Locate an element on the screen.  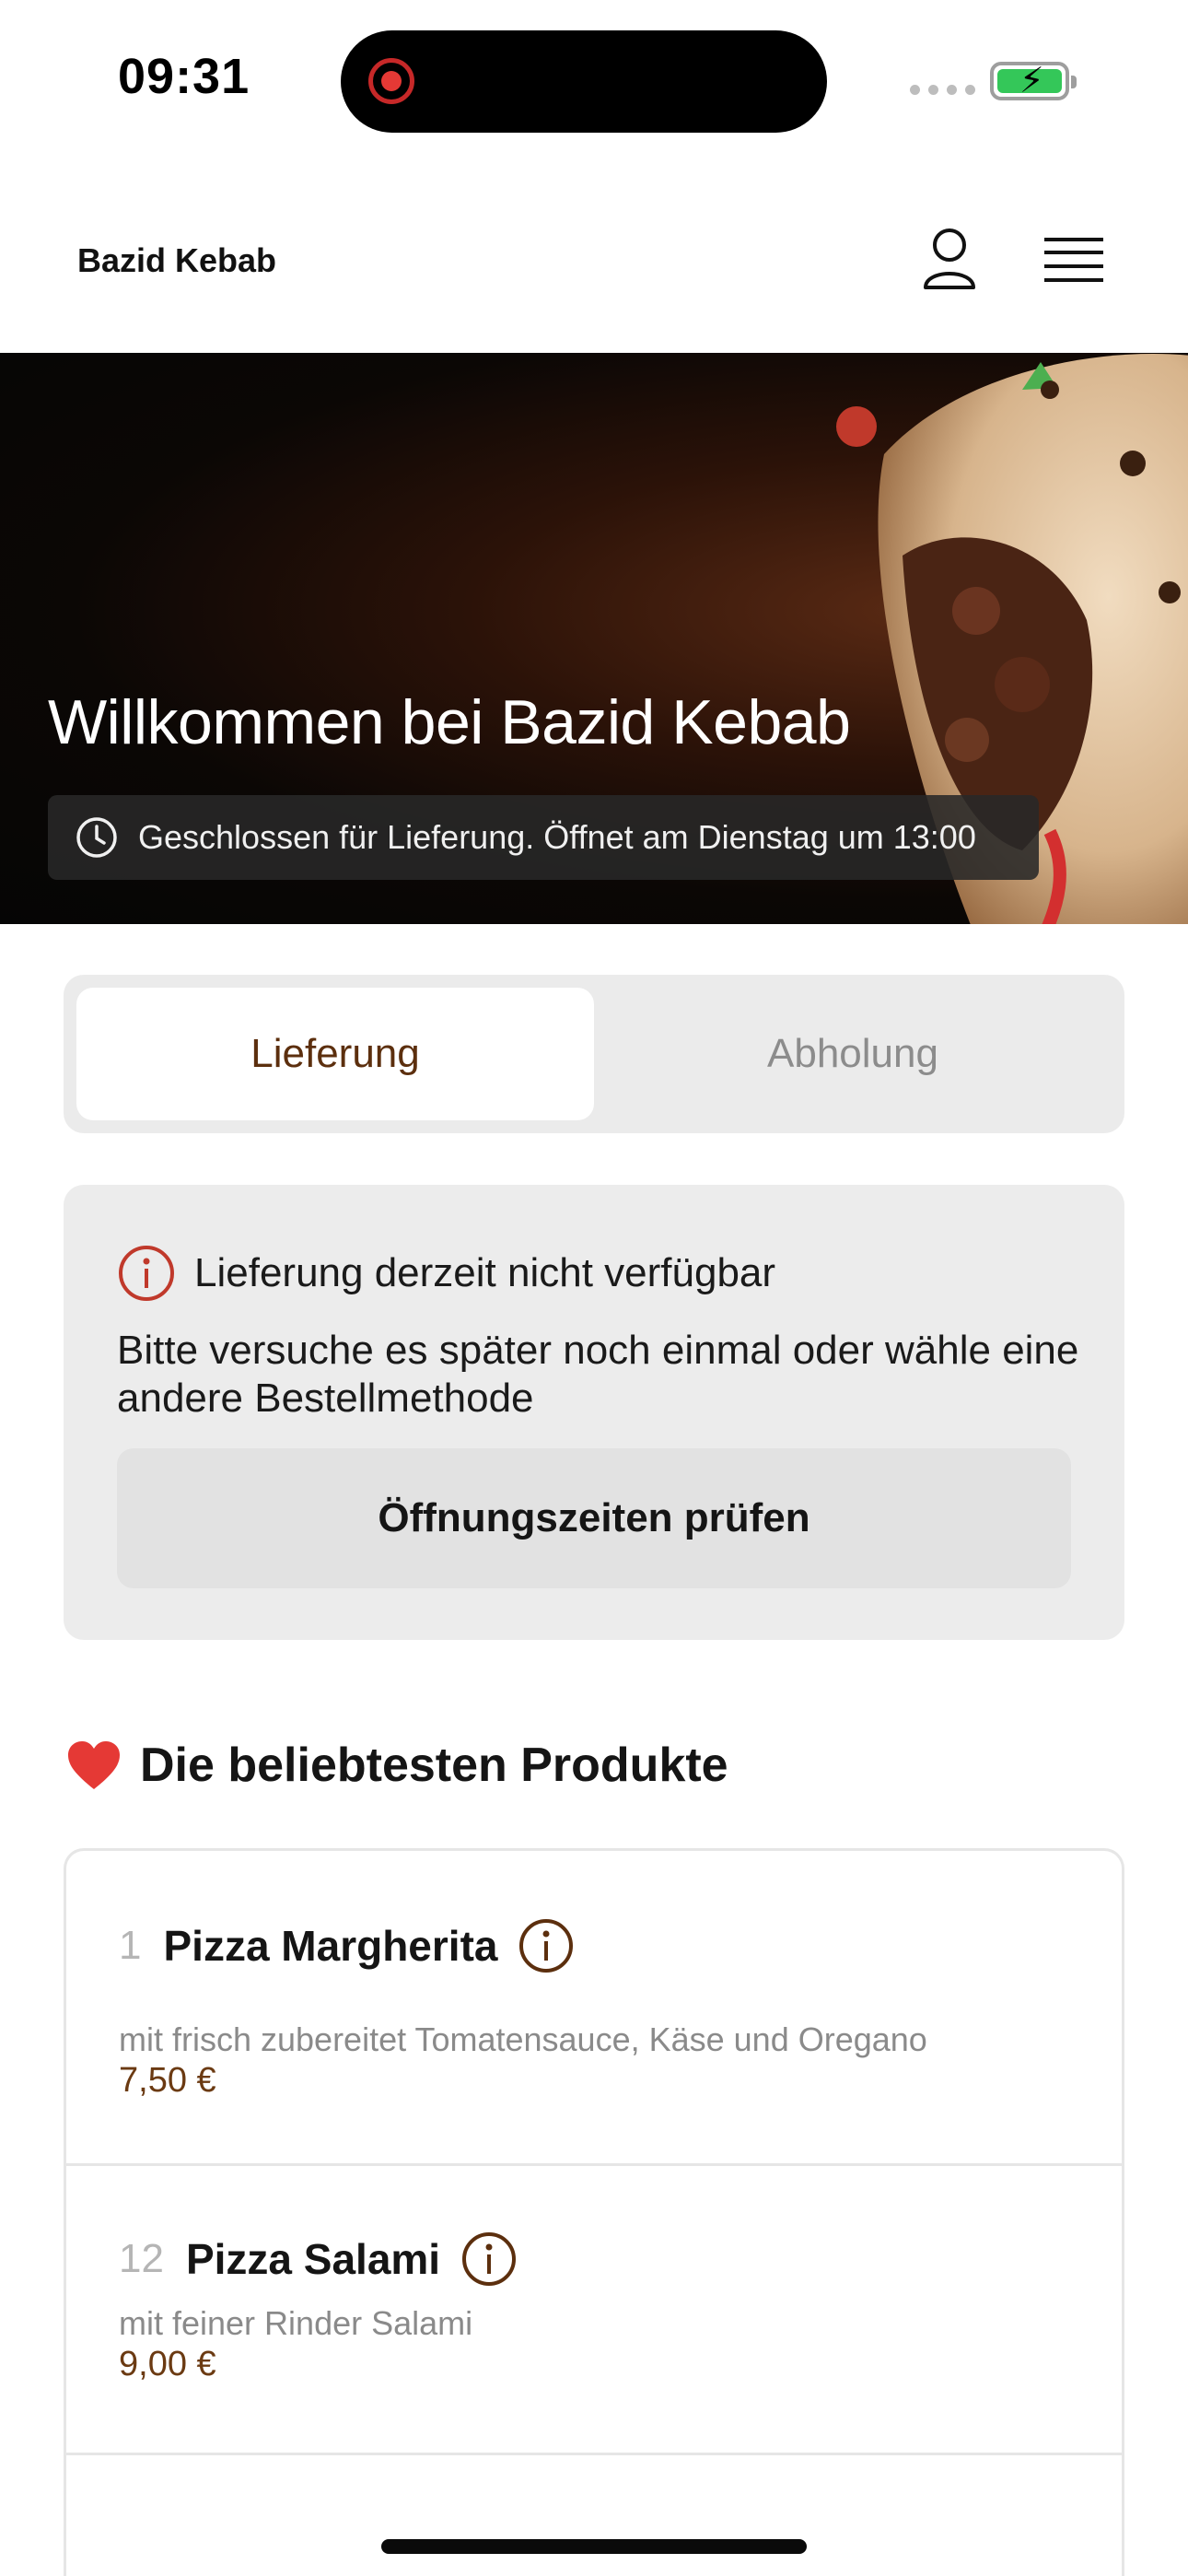
menu-icon is located at coordinates (1073, 260).